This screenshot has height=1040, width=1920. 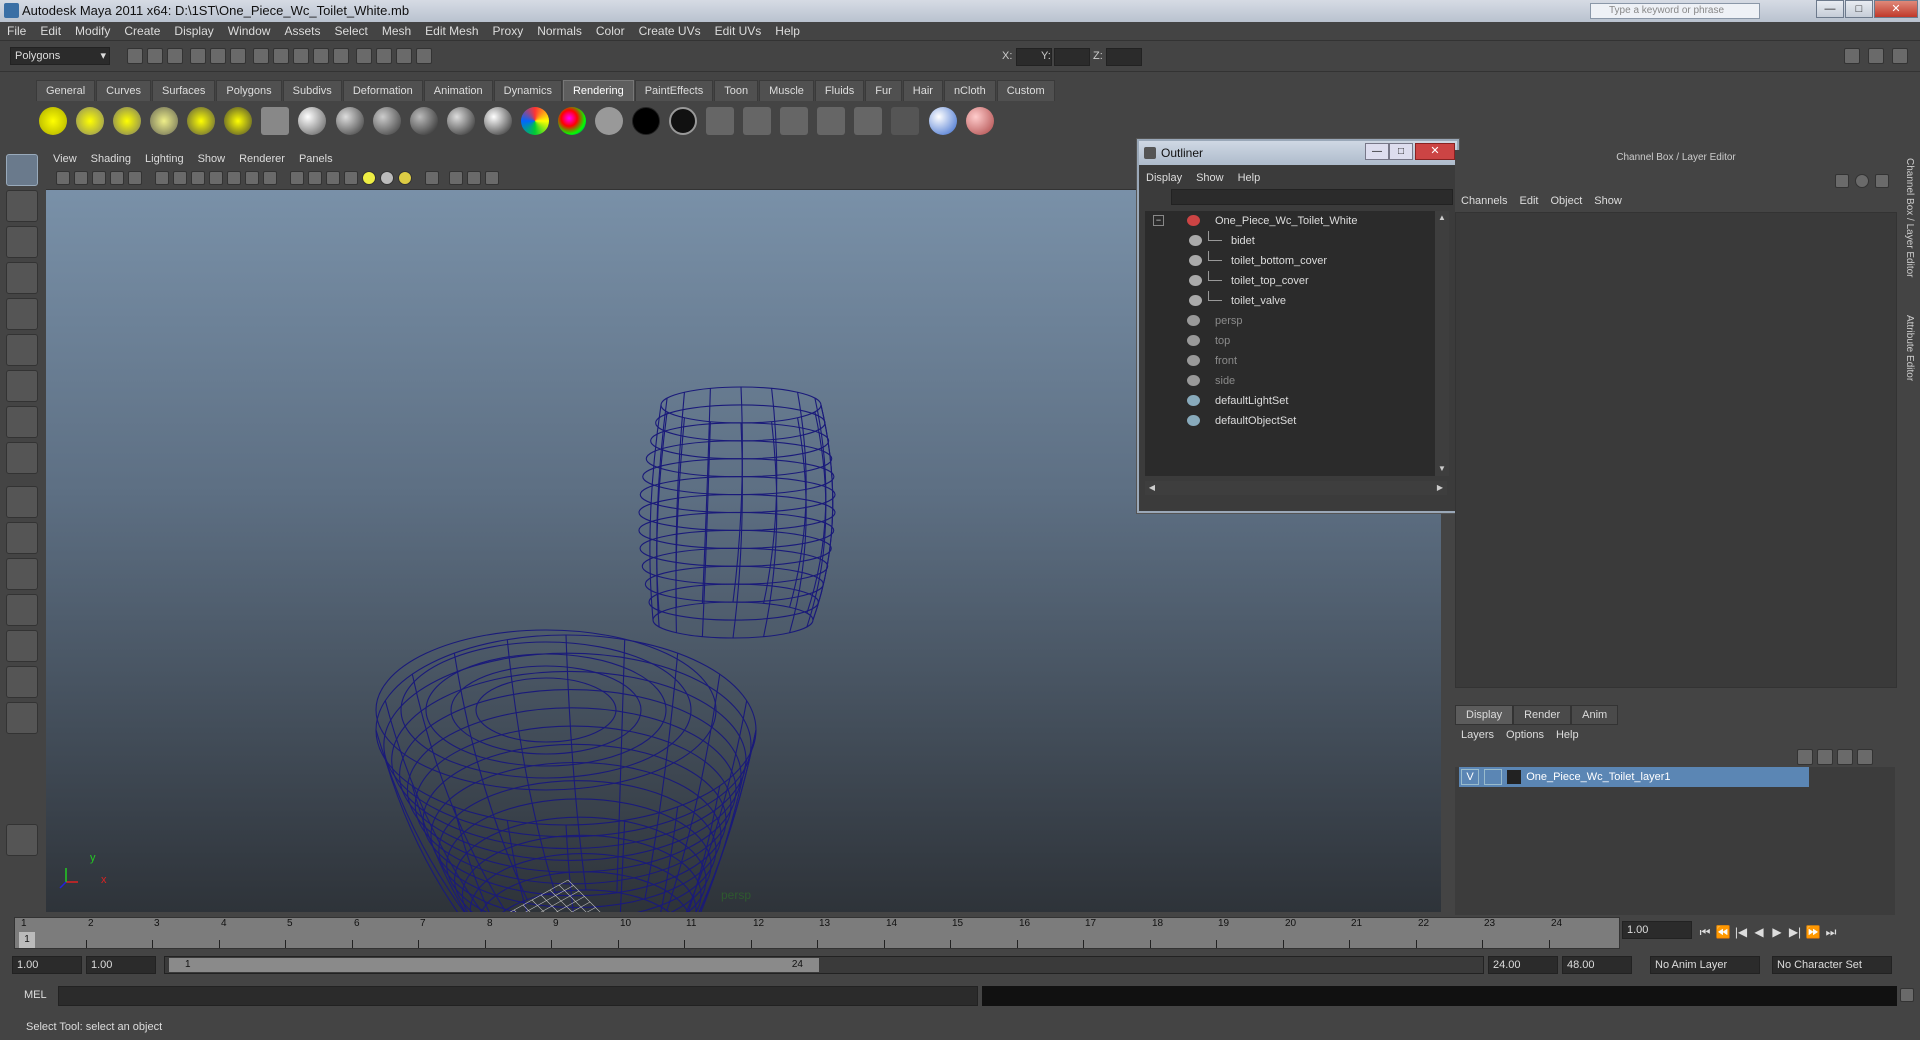 I want to click on paint-canvas-icon, so click(x=905, y=121).